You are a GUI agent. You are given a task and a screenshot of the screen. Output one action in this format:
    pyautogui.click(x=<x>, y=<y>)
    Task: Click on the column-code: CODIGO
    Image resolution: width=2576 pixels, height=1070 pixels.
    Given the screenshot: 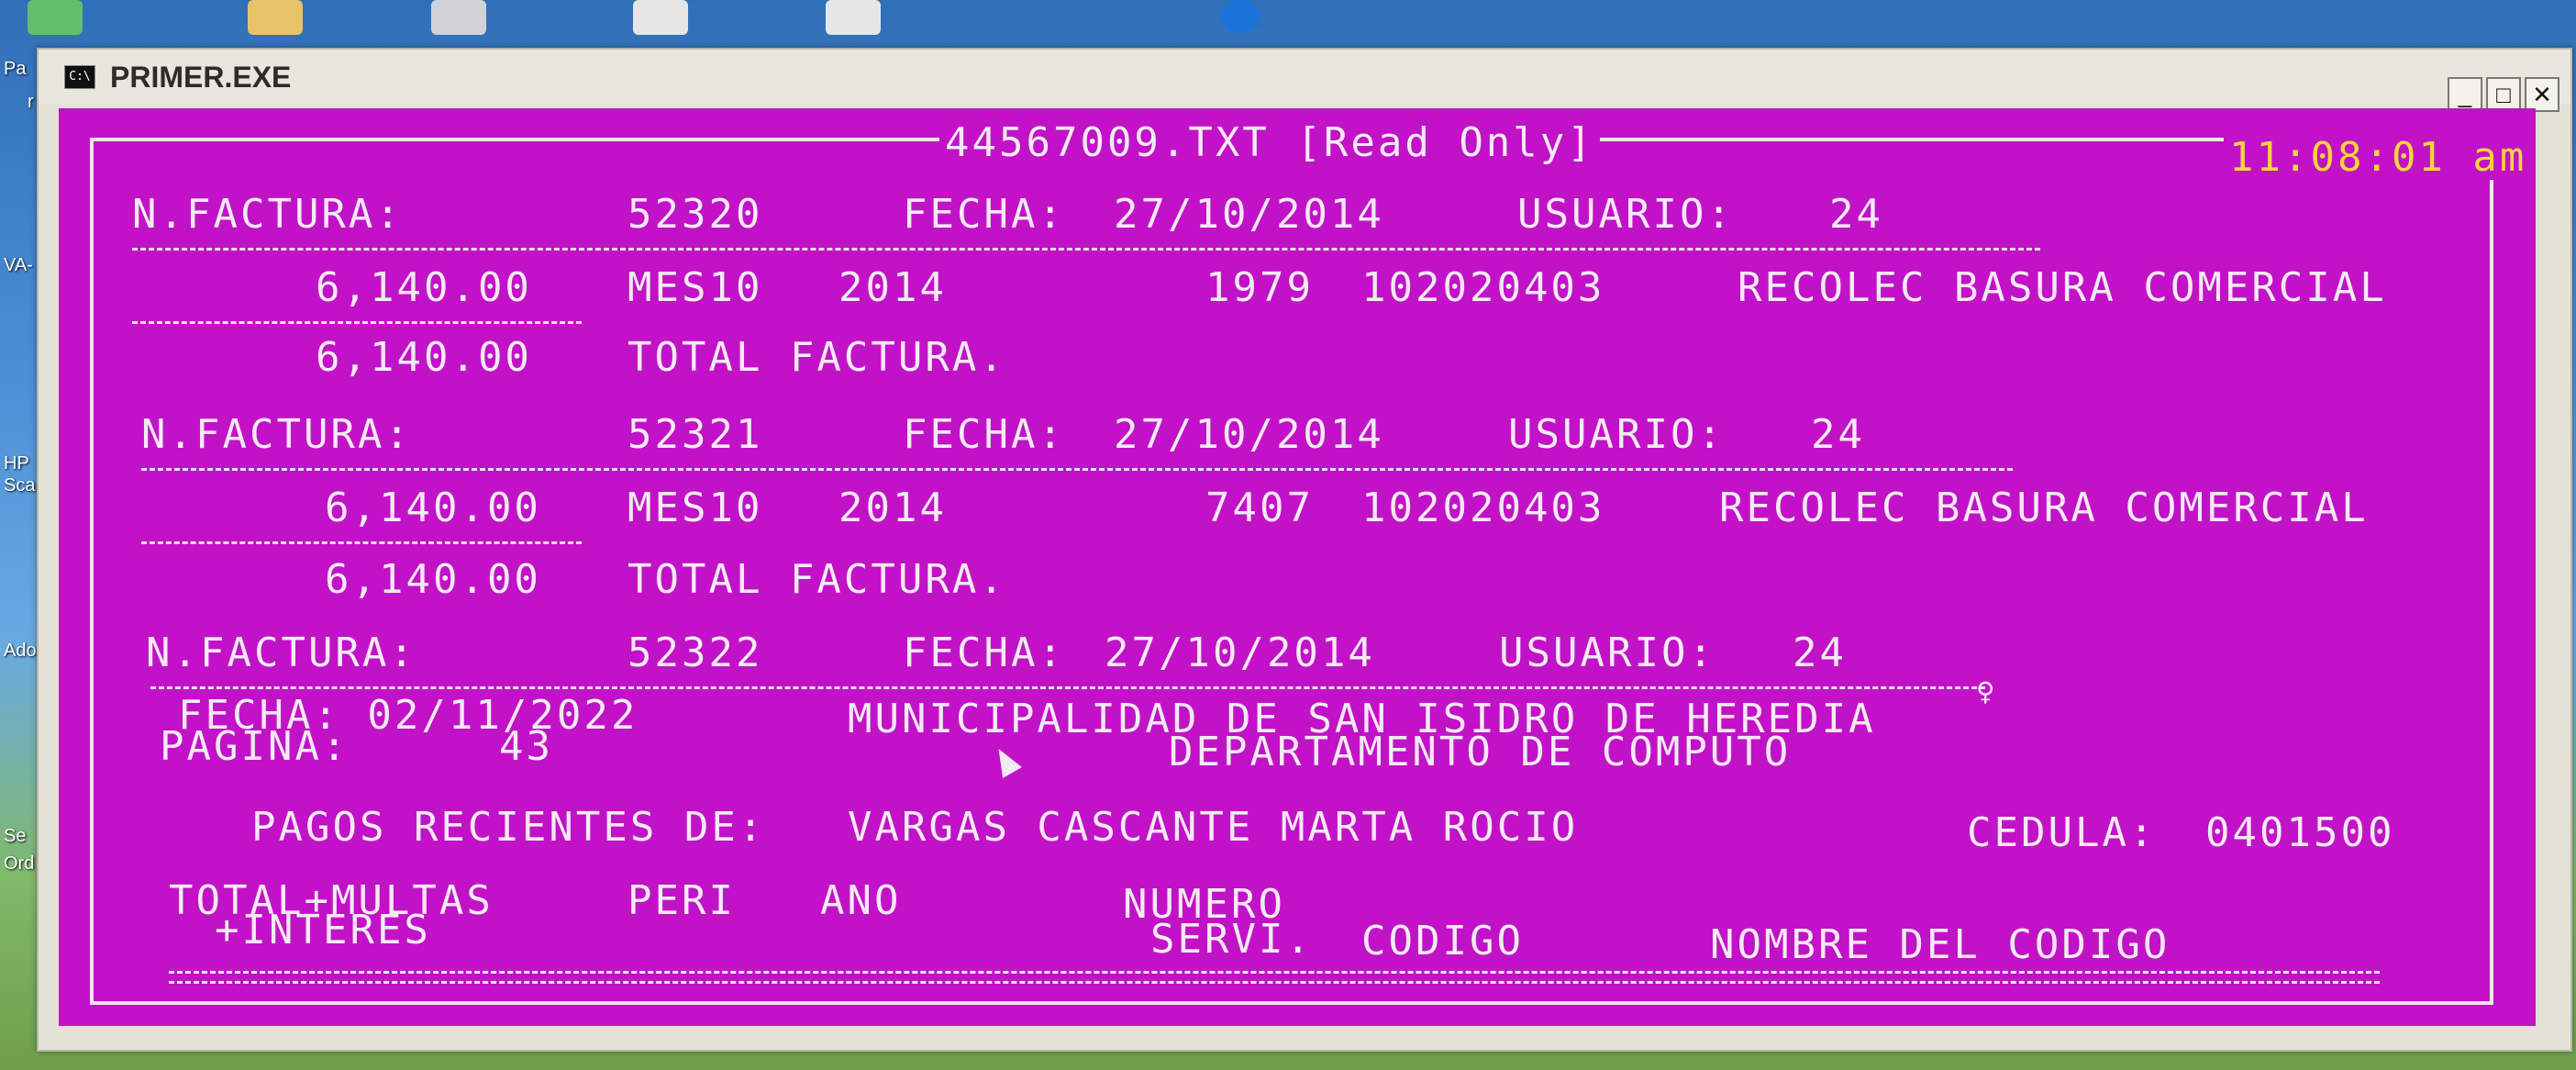 What is the action you would take?
    pyautogui.click(x=1442, y=941)
    